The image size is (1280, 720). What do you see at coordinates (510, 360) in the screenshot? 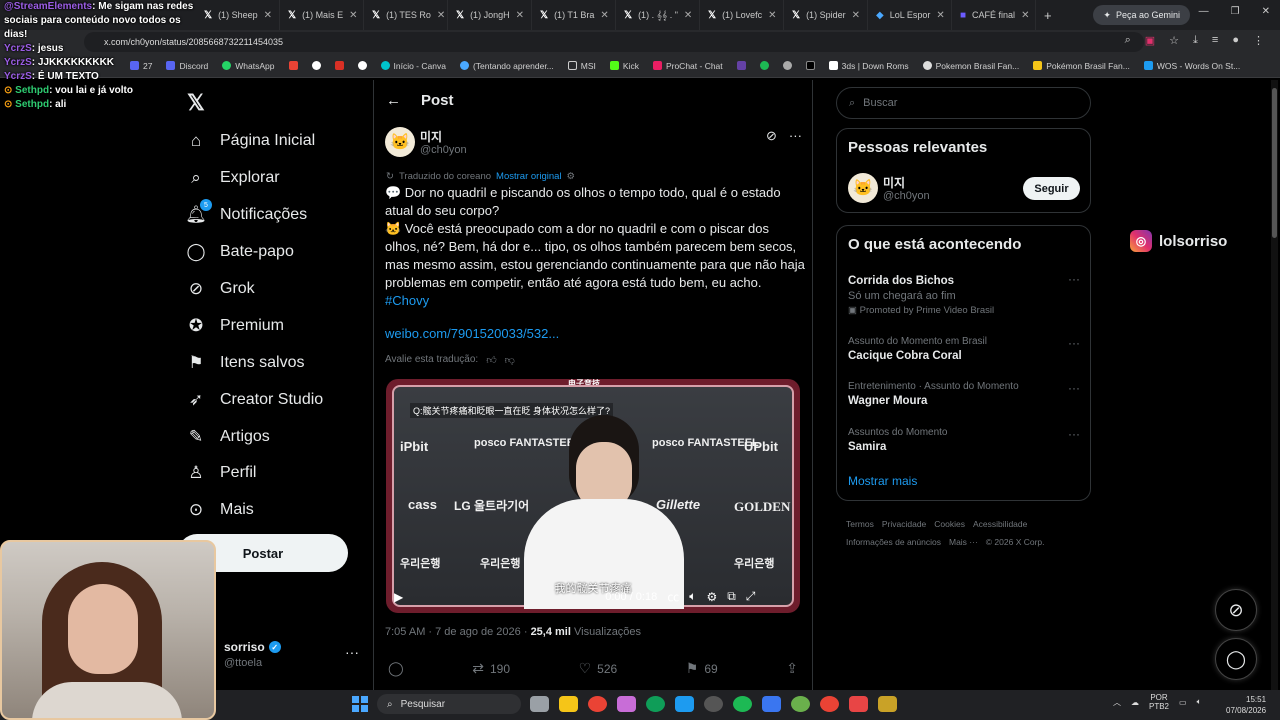
I see `thumbs-down-icon: 👎︎` at bounding box center [510, 360].